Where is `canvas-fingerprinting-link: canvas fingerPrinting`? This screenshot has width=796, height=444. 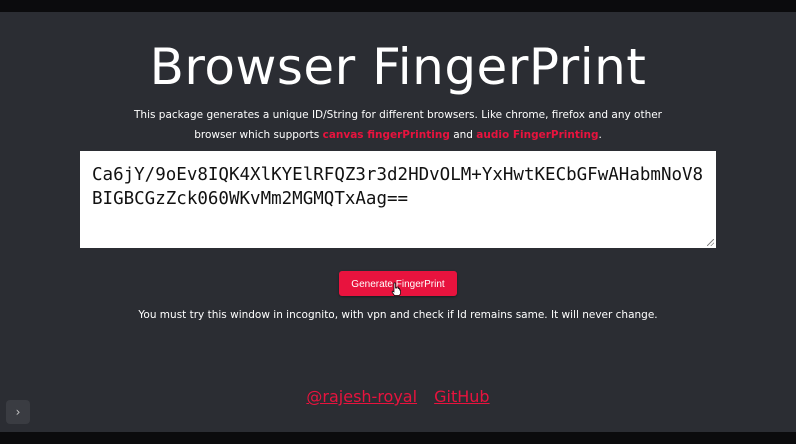 canvas-fingerprinting-link: canvas fingerPrinting is located at coordinates (386, 135).